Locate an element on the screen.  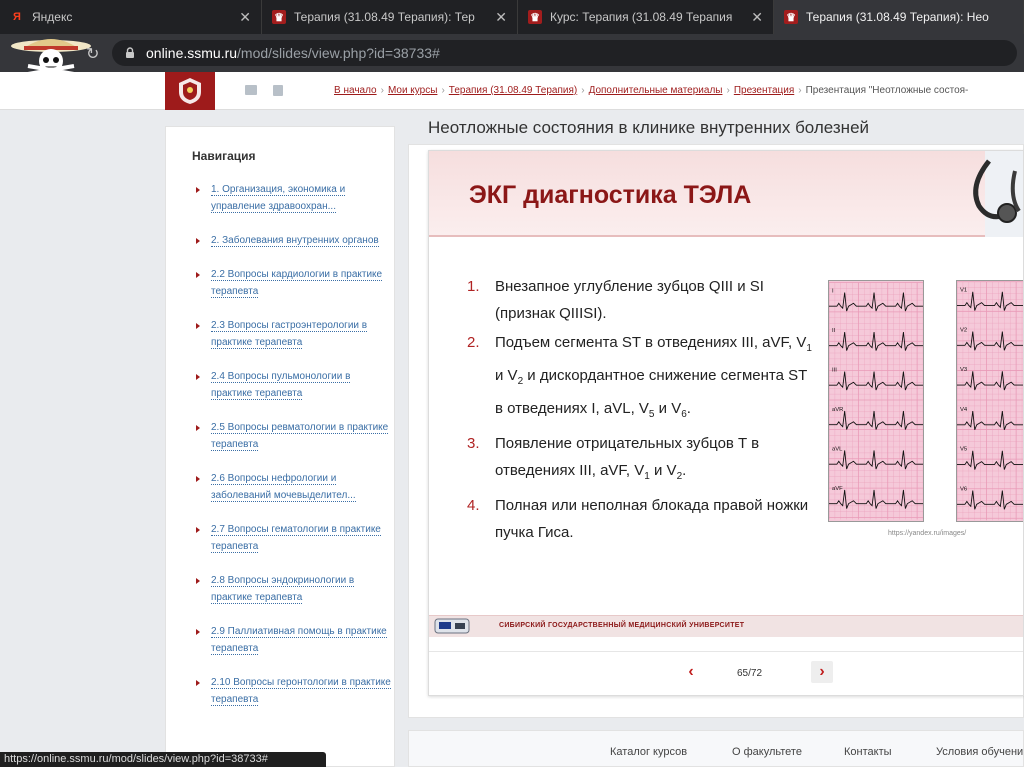
tab-title: Терапия (31.08.49 Терапия): Тер is located at coordinates (384, 17).